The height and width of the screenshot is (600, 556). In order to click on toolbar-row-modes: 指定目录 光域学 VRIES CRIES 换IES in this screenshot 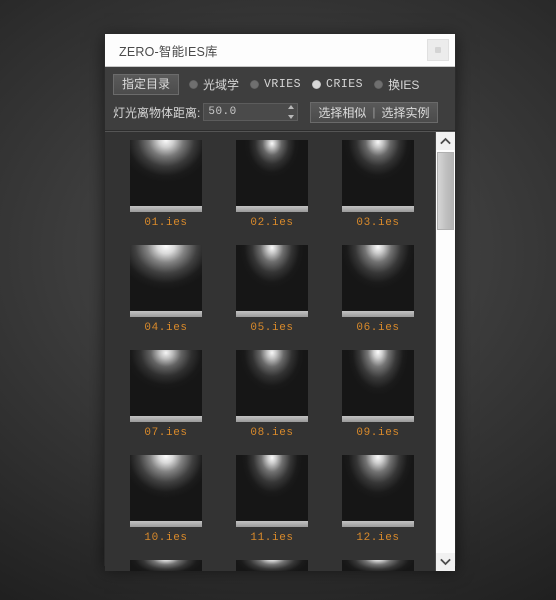, I will do `click(280, 84)`.